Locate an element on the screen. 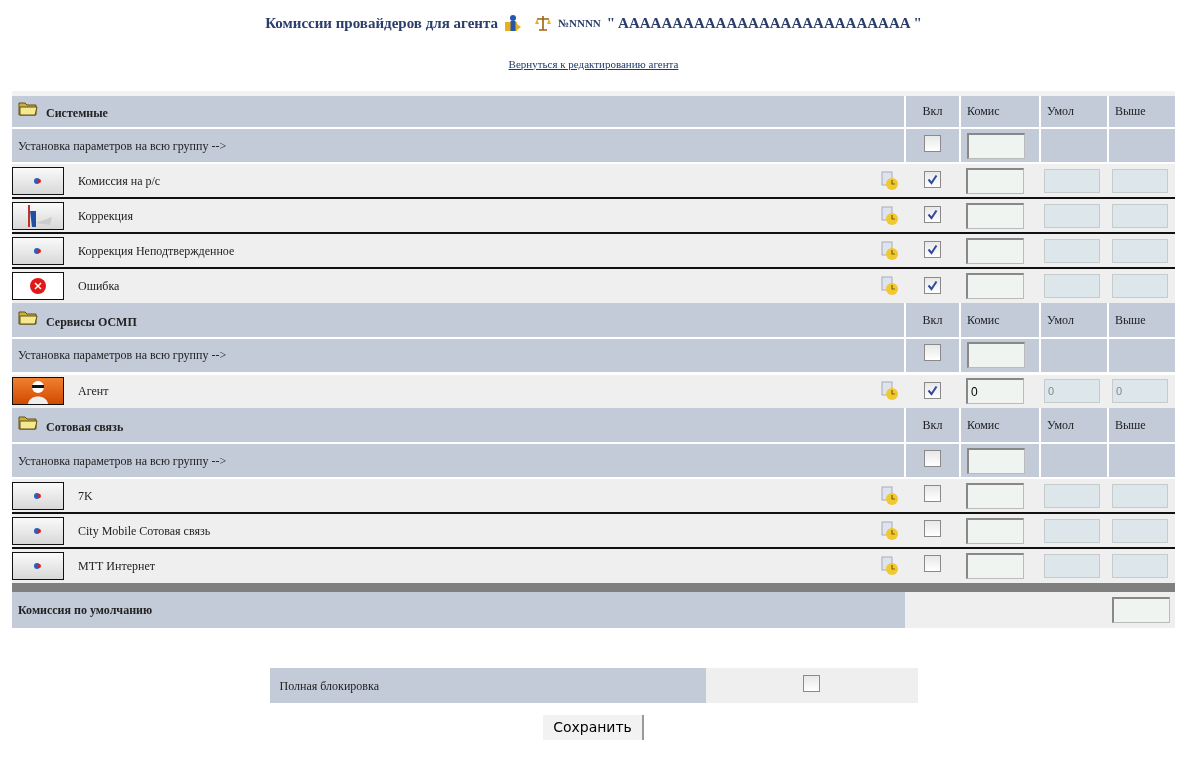 This screenshot has width=1187, height=764. agent-number: №NNNN is located at coordinates (579, 23).